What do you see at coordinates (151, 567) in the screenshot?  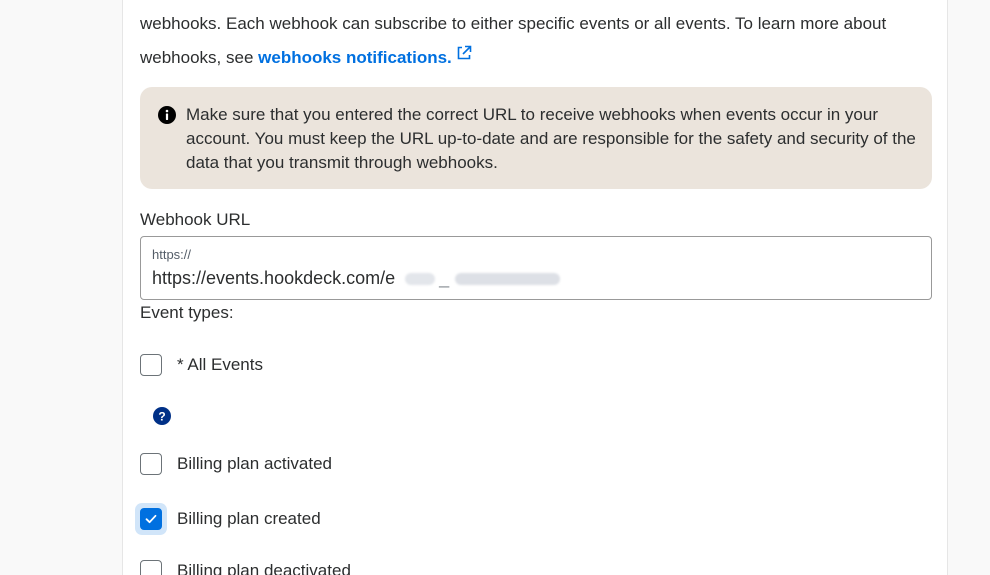 I see `billing-plan-deactivated-checkbox` at bounding box center [151, 567].